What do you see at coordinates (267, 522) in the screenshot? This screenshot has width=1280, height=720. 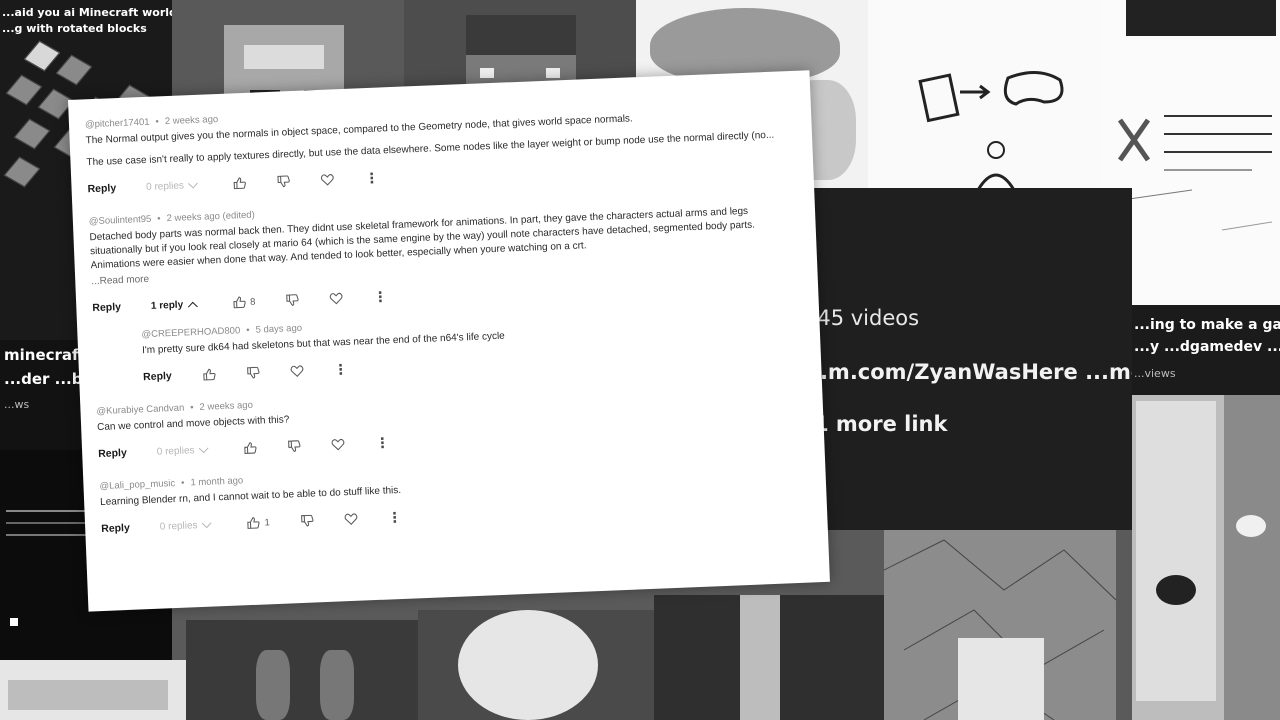 I see `like-count: 1` at bounding box center [267, 522].